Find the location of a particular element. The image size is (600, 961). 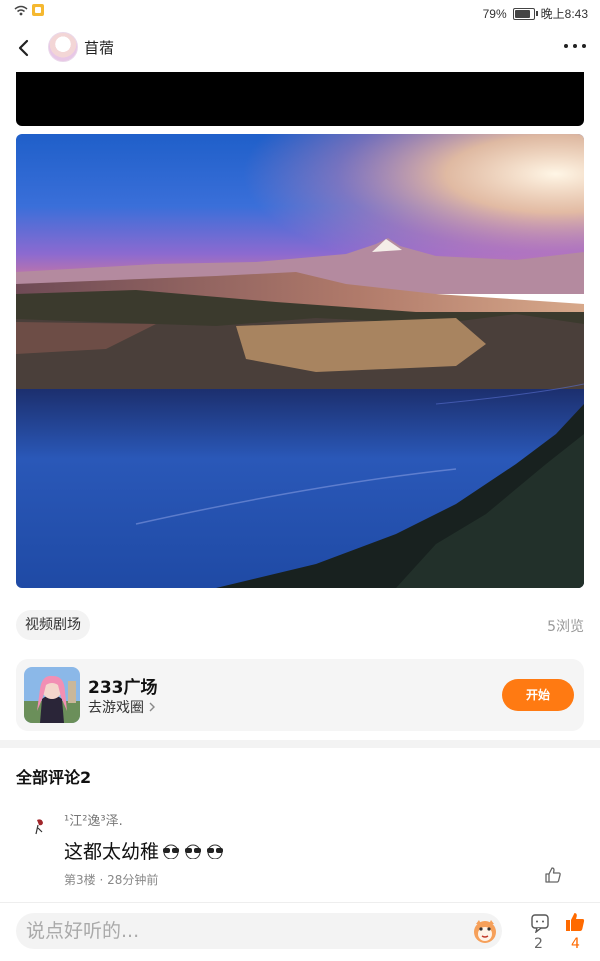

view-count: 5浏览 is located at coordinates (565, 627).